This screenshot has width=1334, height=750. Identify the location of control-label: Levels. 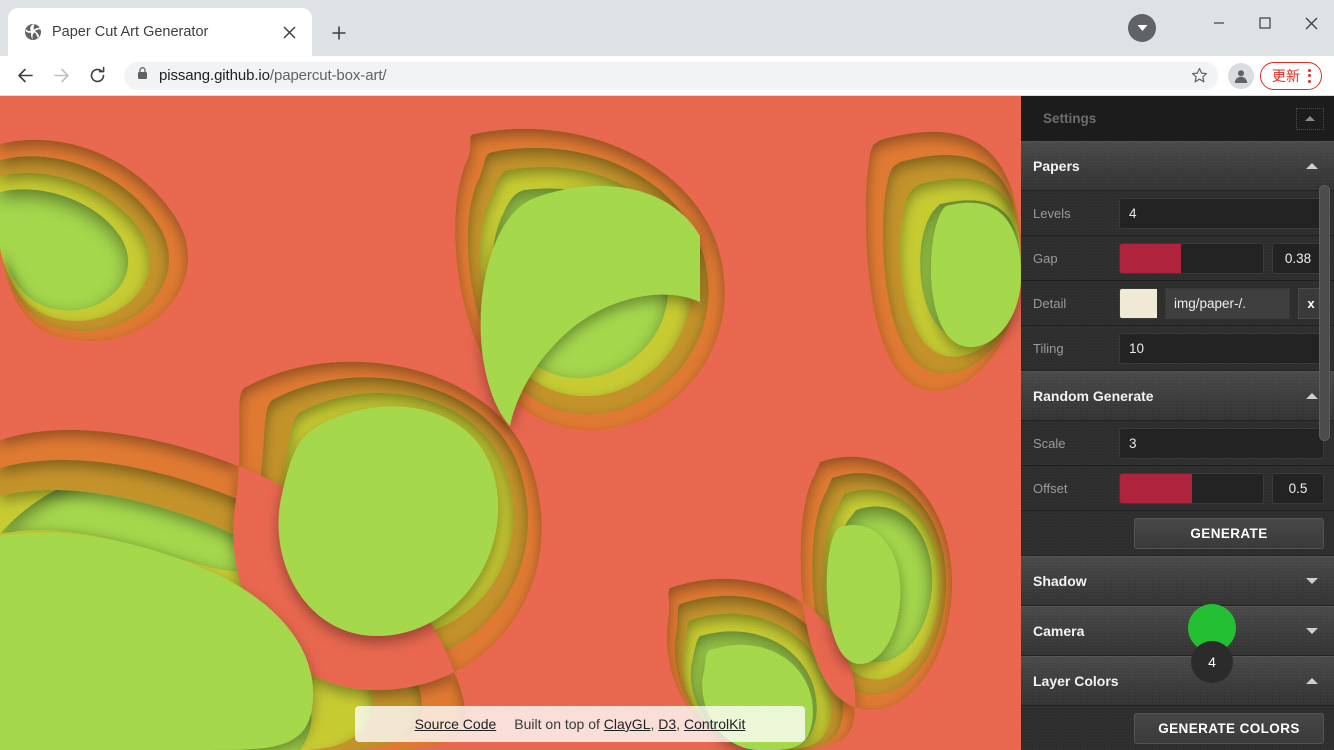
(1052, 213).